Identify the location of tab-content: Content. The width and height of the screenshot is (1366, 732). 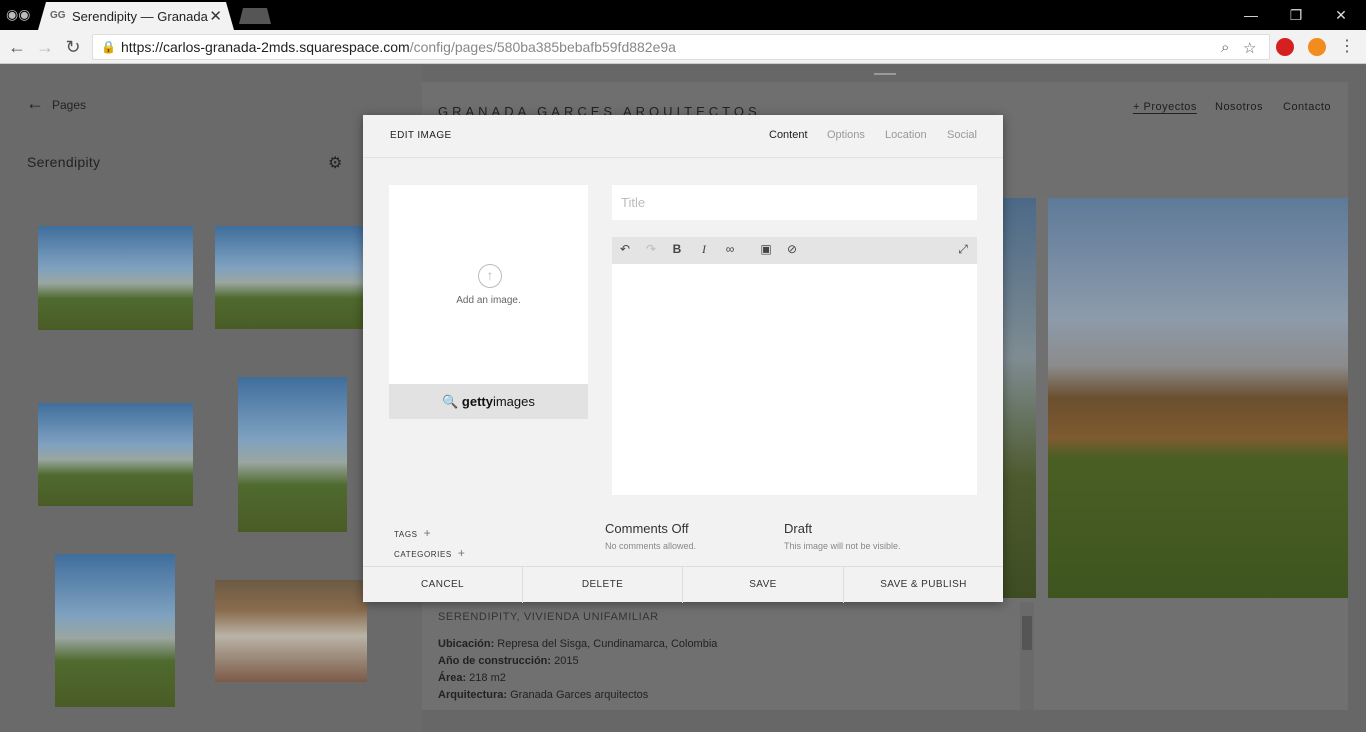
(788, 135).